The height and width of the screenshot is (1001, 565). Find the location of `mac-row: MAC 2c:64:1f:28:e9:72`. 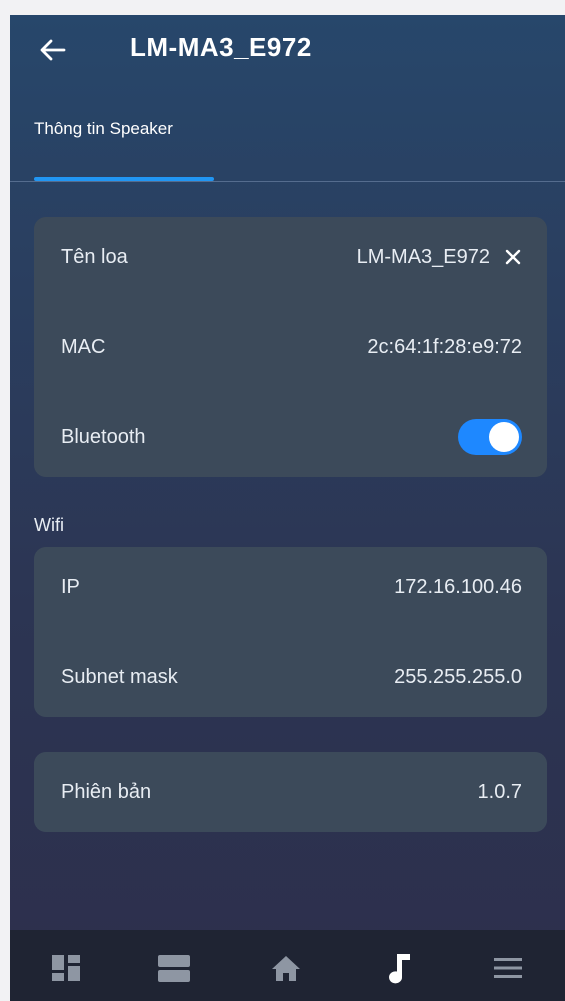

mac-row: MAC 2c:64:1f:28:e9:72 is located at coordinates (290, 347).